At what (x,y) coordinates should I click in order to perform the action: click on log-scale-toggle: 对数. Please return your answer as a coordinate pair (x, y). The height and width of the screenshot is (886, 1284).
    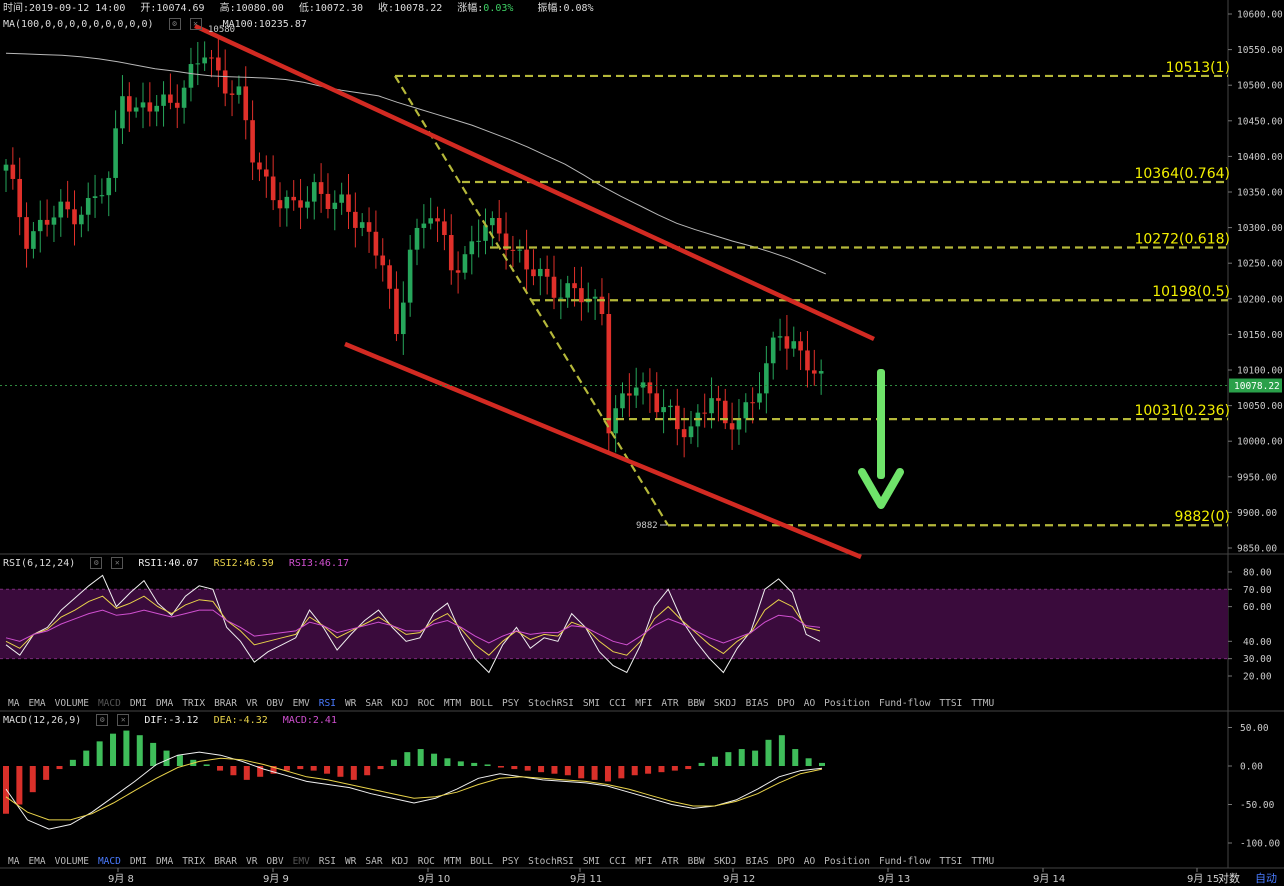
    Looking at the image, I should click on (1229, 878).